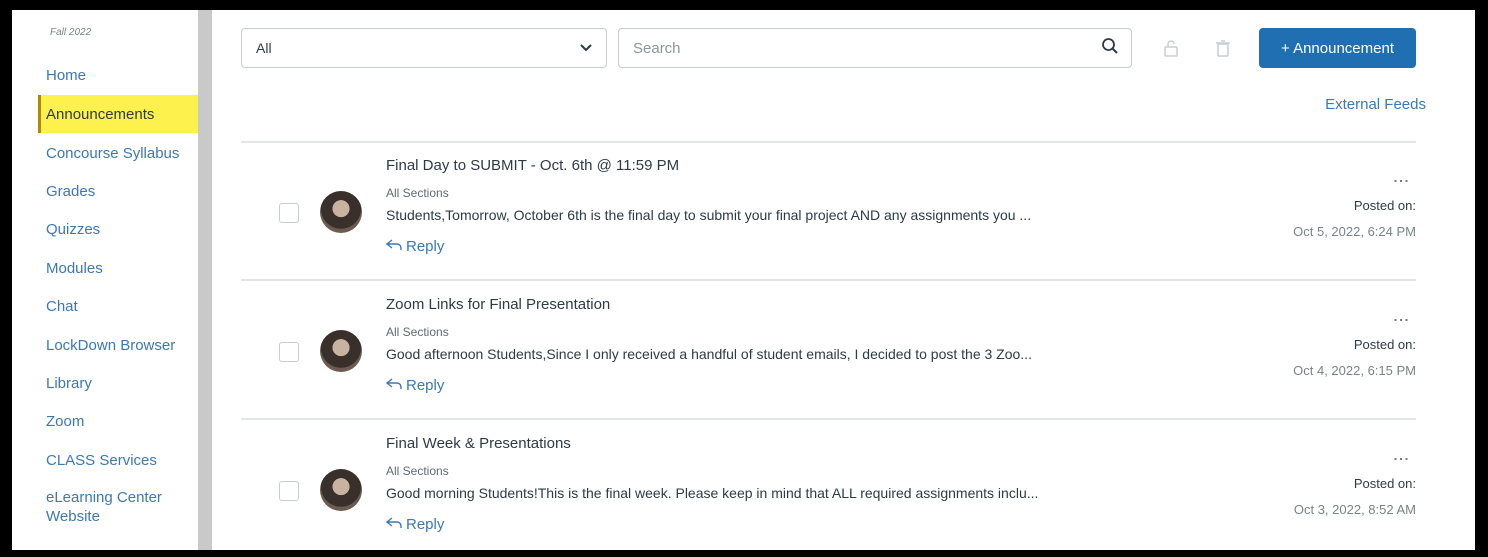  I want to click on external-feeds-link: External Feeds, so click(1375, 104).